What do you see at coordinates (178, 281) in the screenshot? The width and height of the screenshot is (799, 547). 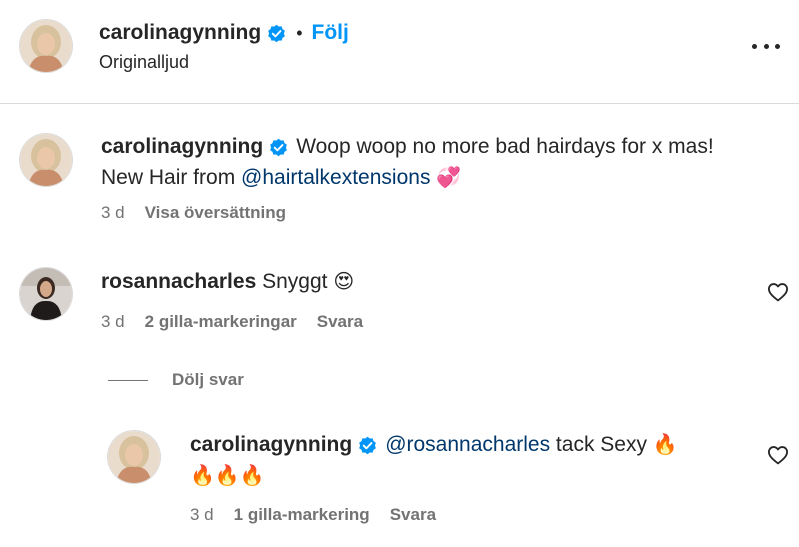 I see `username-link: rosannacharles` at bounding box center [178, 281].